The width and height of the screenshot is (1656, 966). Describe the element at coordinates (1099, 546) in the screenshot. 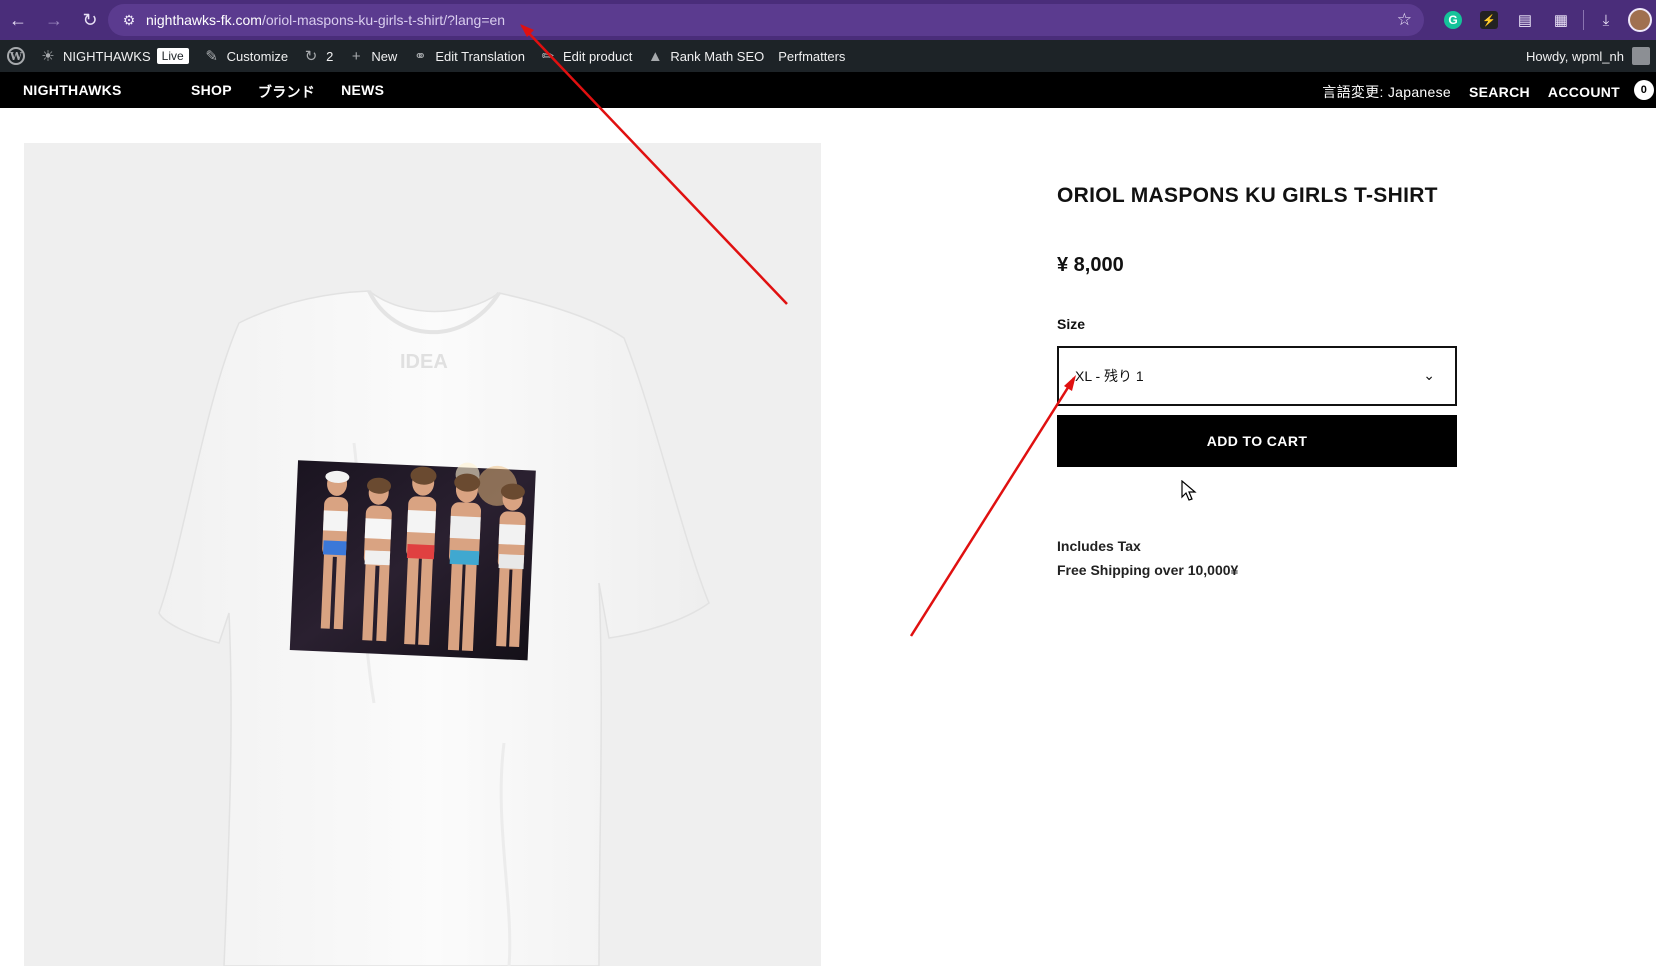

I see `tax-note: Includes Tax` at that location.